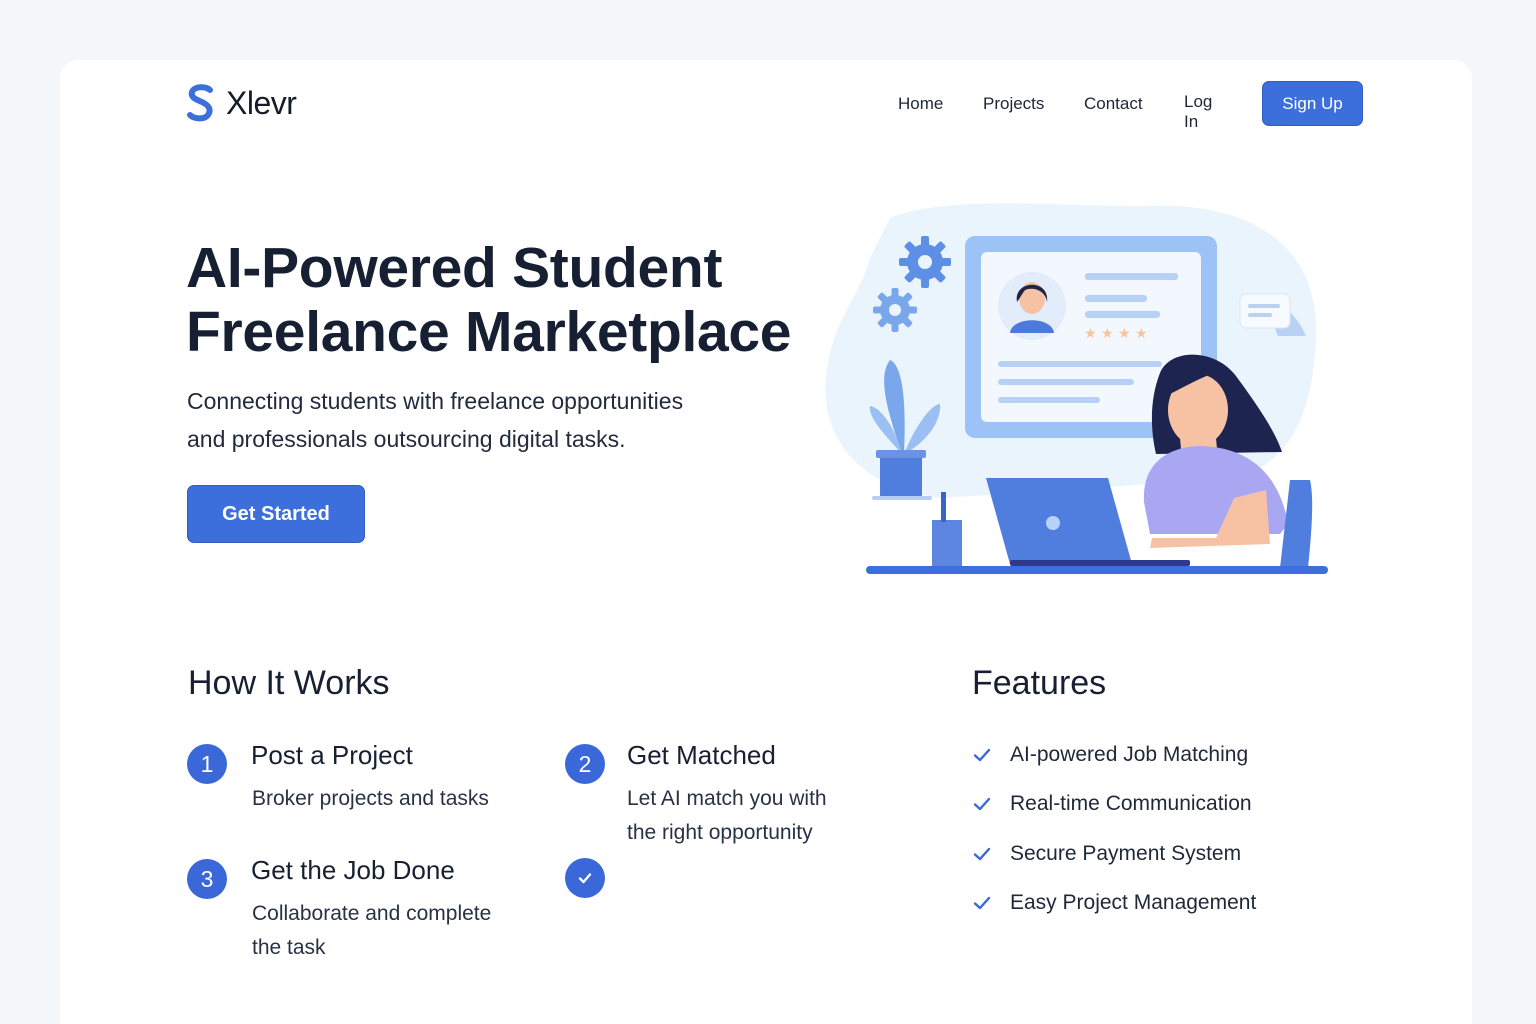 This screenshot has width=1536, height=1024. I want to click on logo-s-icon, so click(200, 103).